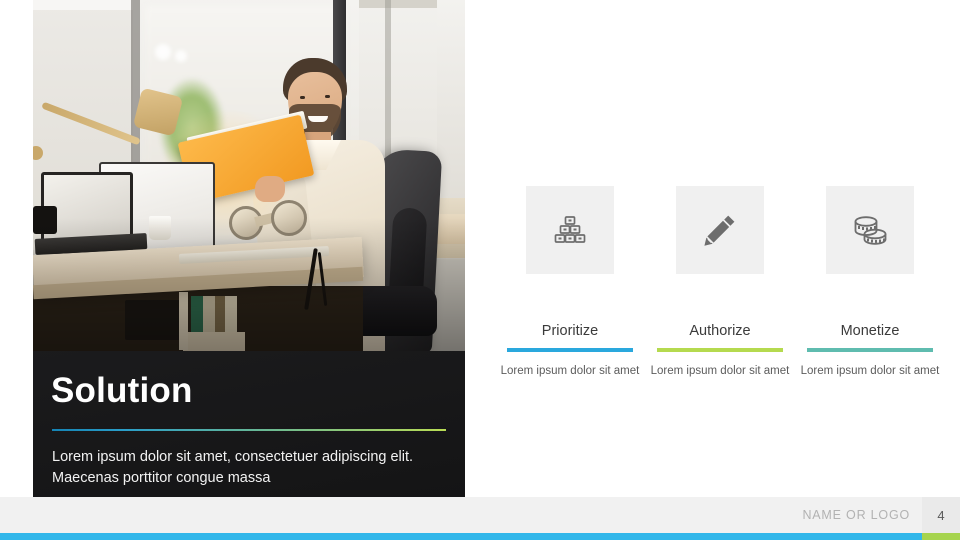 The height and width of the screenshot is (540, 960). I want to click on feature-label: Authorize, so click(720, 331).